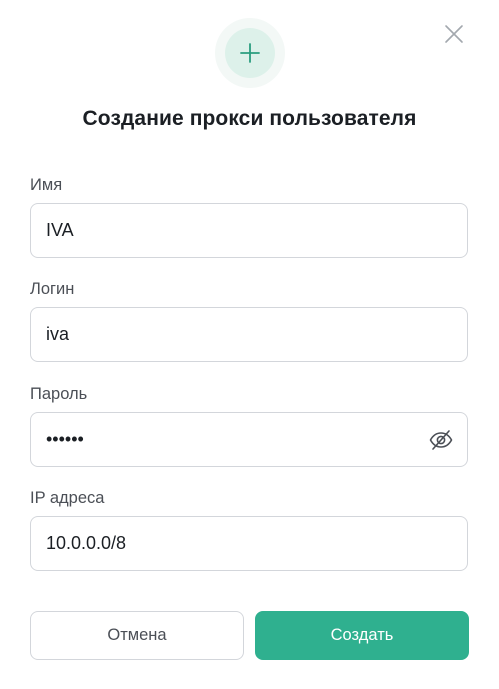  I want to click on name-label: Имя, so click(46, 185).